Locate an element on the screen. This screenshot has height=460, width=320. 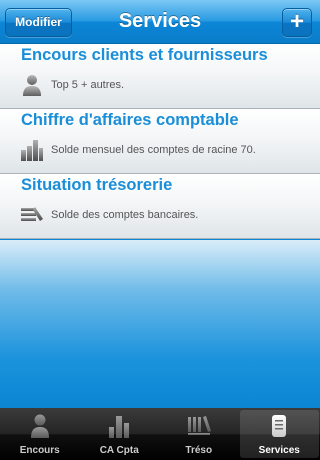
tab-label: Services is located at coordinates (279, 450).